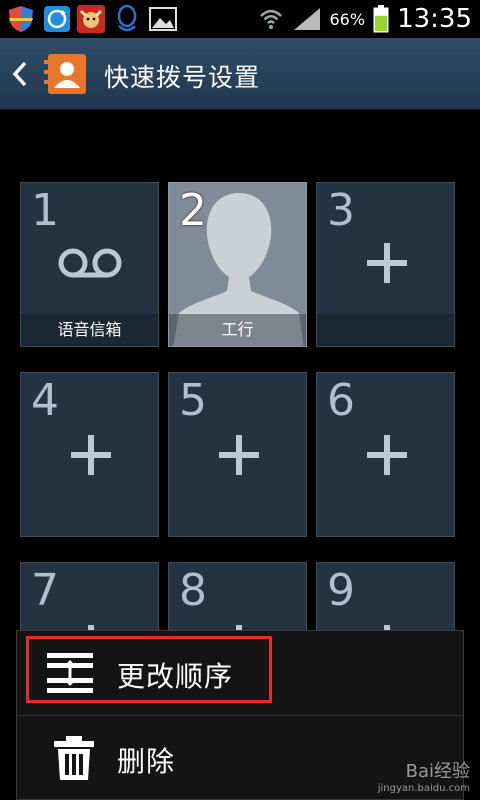 This screenshot has height=800, width=480. What do you see at coordinates (341, 400) in the screenshot?
I see `tile-number: 6` at bounding box center [341, 400].